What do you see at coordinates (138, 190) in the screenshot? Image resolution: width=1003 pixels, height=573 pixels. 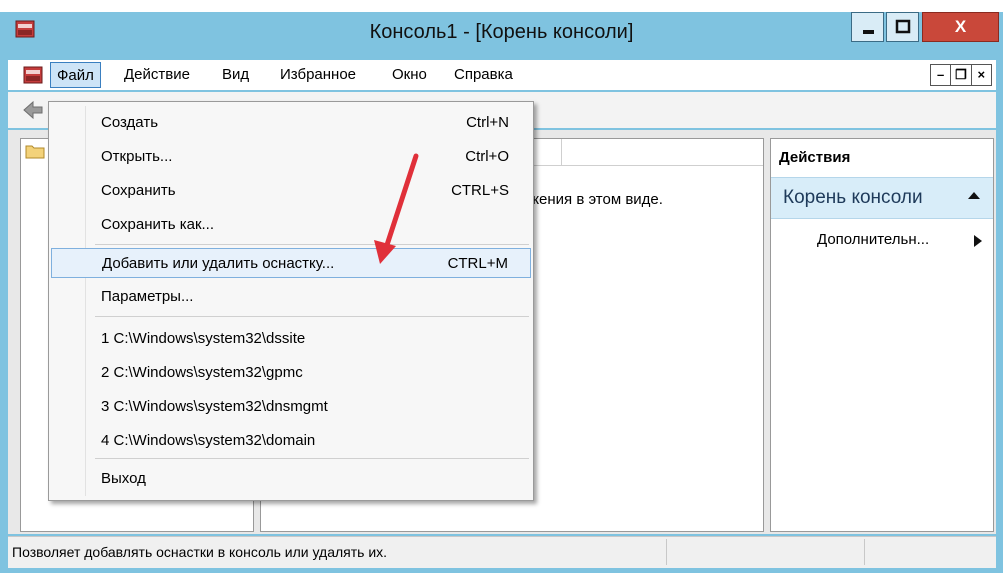 I see `menu-item-label: Сохранить` at bounding box center [138, 190].